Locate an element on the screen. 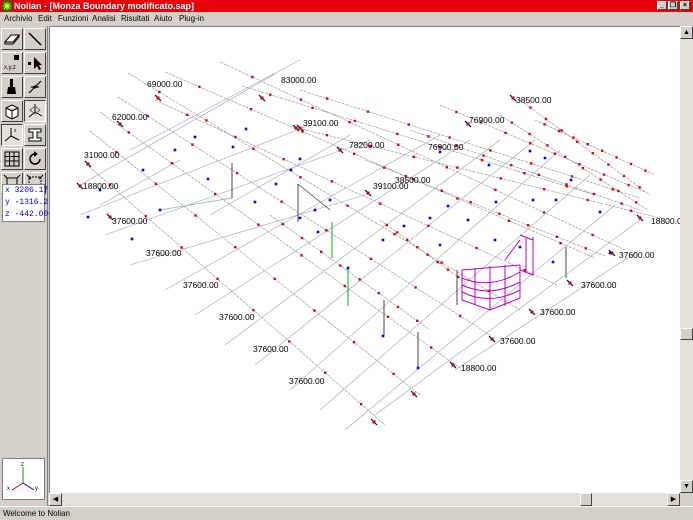  paintbrush-icon is located at coordinates (11, 86).